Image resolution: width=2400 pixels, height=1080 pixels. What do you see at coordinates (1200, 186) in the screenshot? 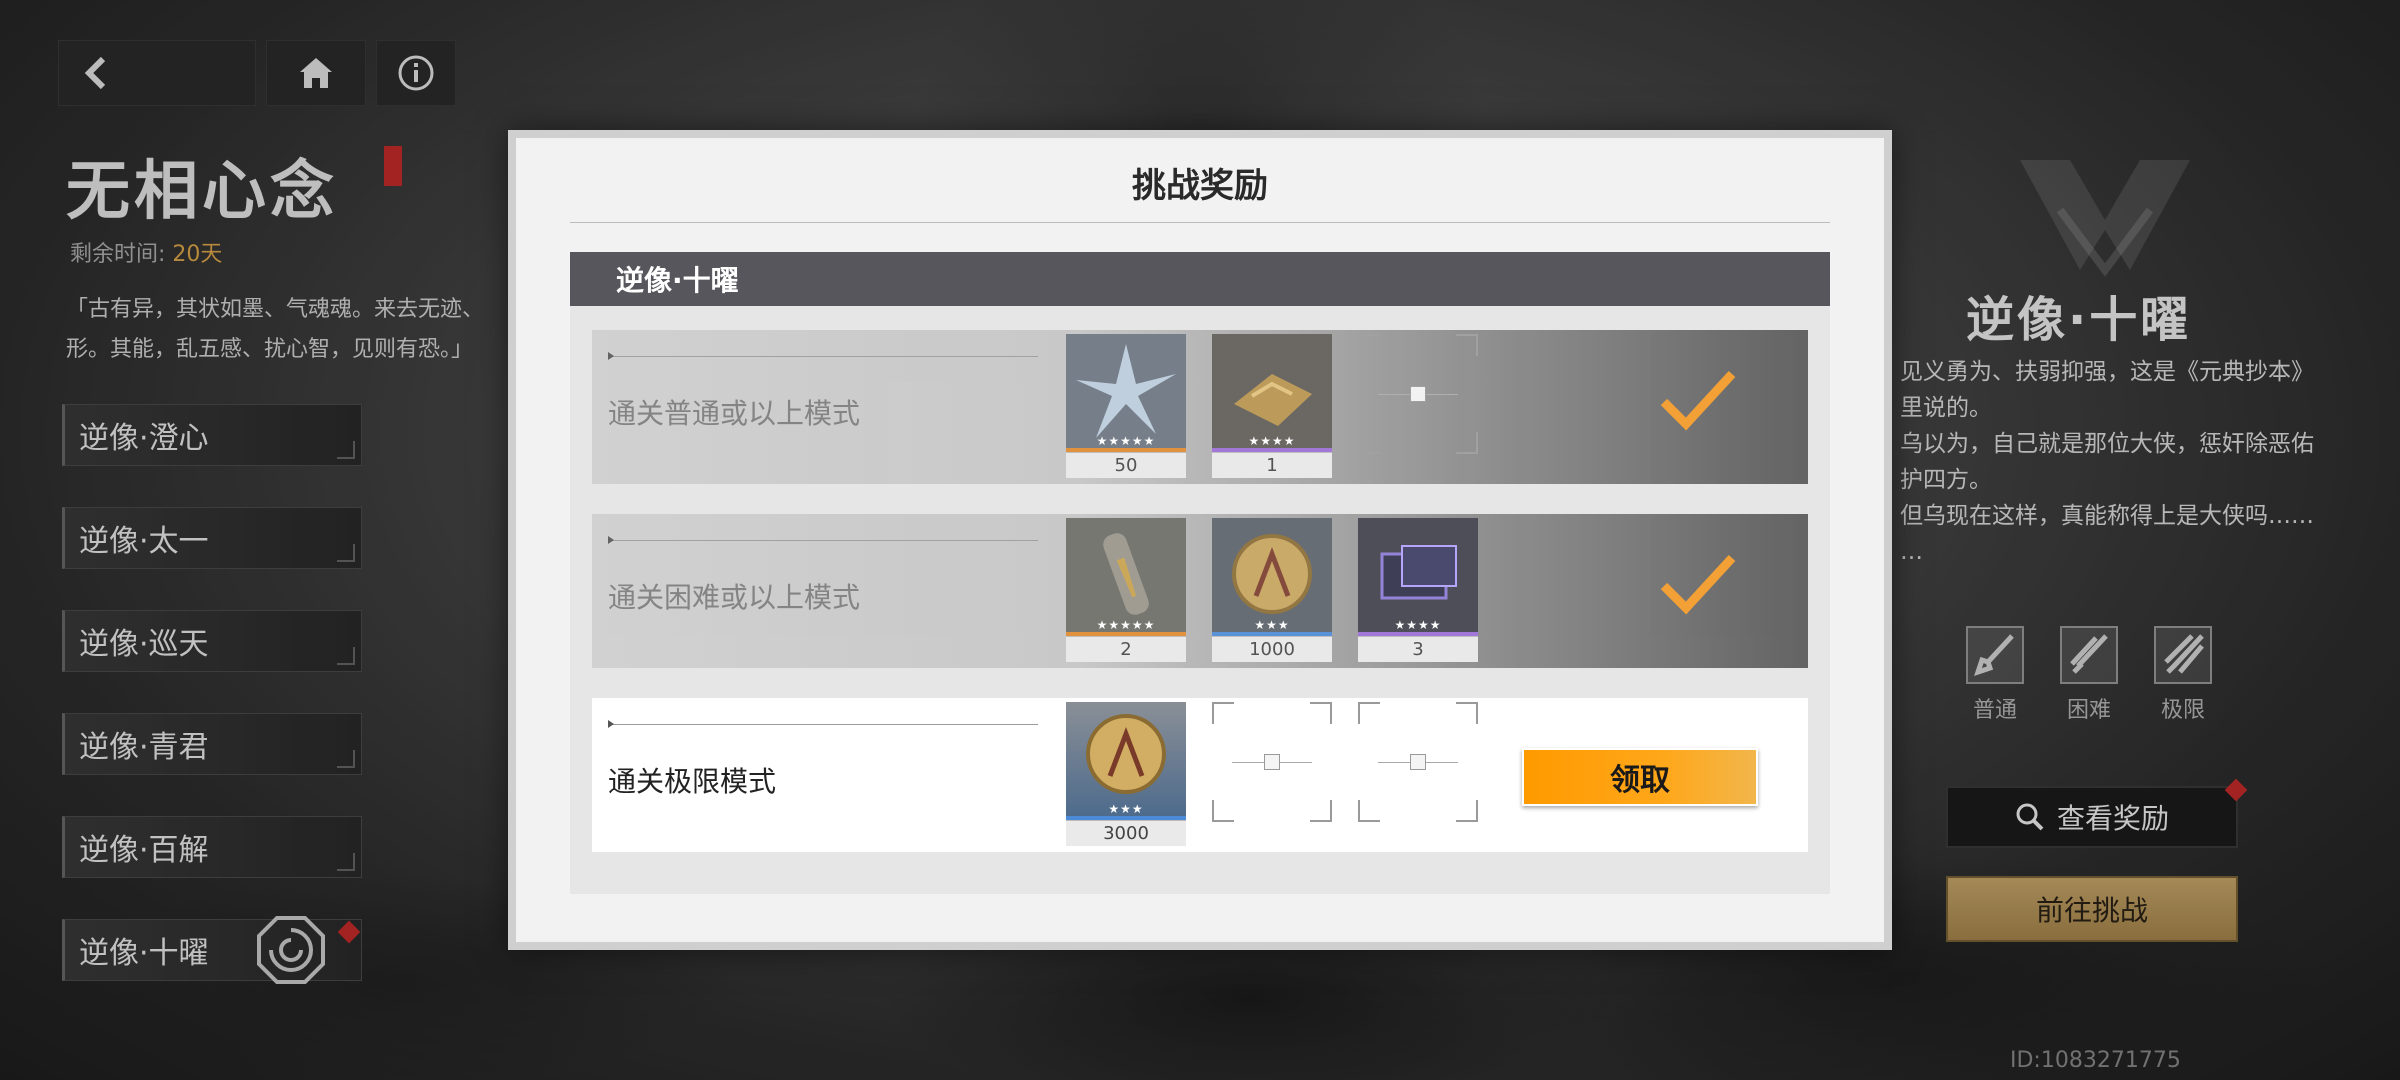
I see `modal-title: 挑战奖励` at bounding box center [1200, 186].